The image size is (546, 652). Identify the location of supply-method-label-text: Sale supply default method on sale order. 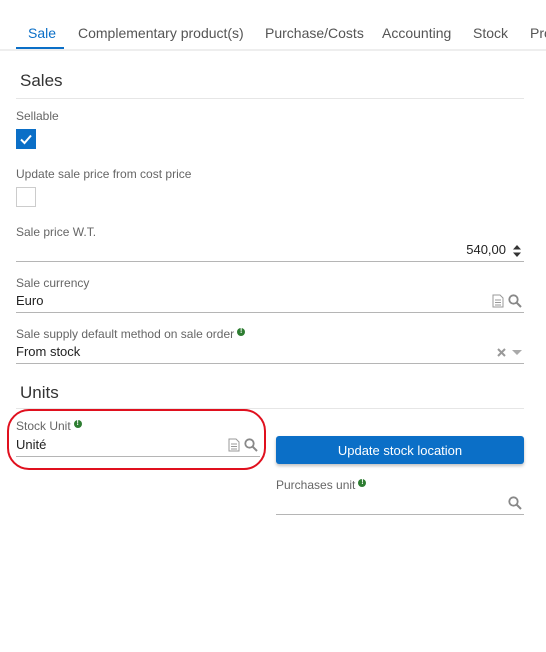
(125, 334).